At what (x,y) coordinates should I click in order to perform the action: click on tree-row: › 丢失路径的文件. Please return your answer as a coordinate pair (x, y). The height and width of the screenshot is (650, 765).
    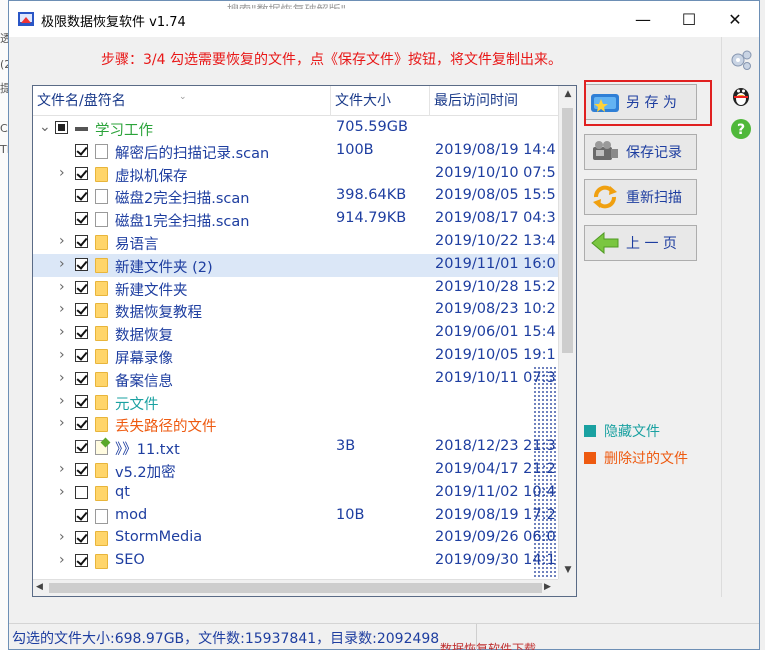
    Looking at the image, I should click on (295, 424).